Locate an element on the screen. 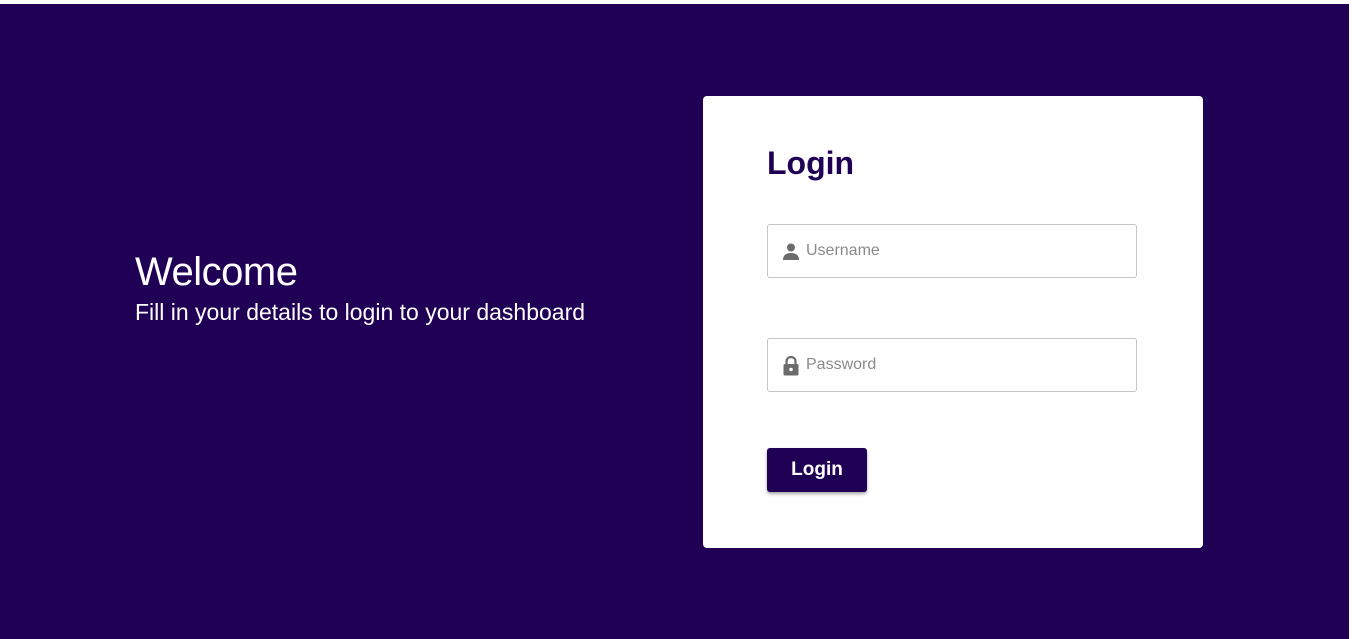  password-input is located at coordinates (966, 365).